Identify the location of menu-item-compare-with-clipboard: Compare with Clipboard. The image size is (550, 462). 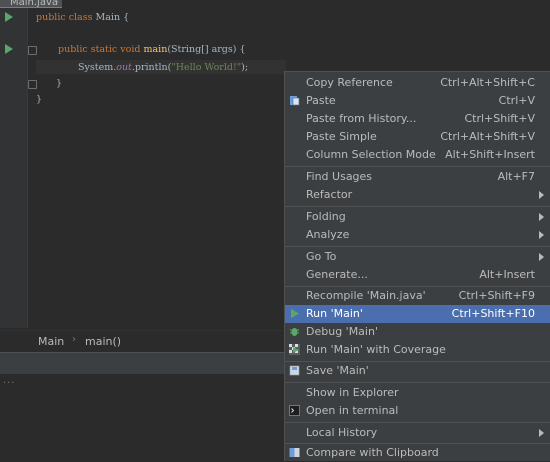
(417, 453).